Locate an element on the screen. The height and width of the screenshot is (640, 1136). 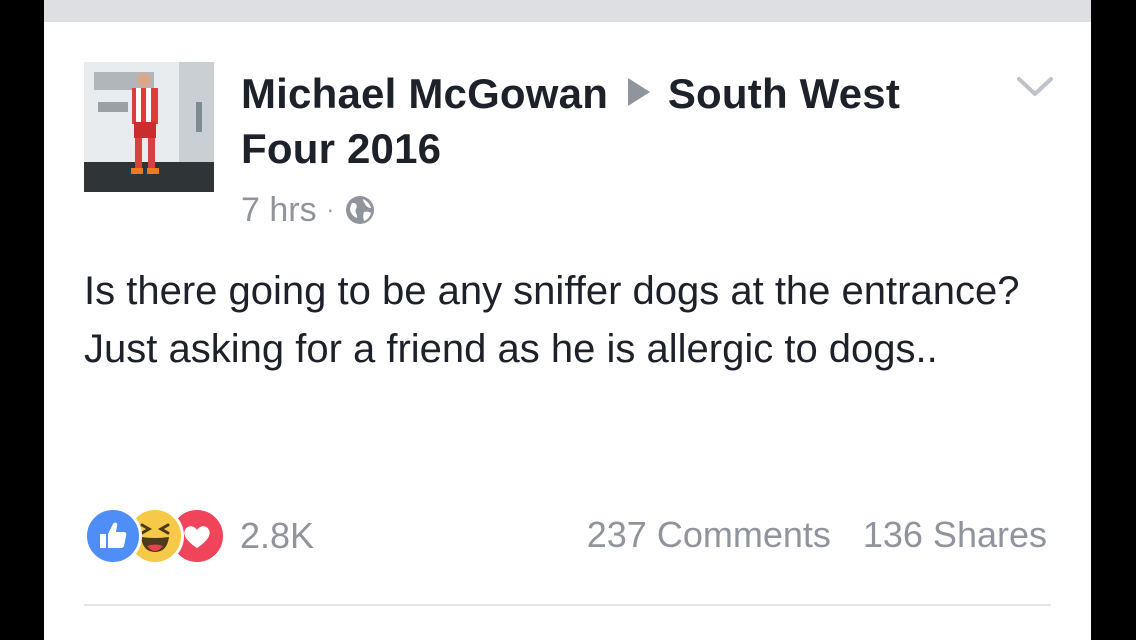
right-arrow-icon is located at coordinates (638, 92).